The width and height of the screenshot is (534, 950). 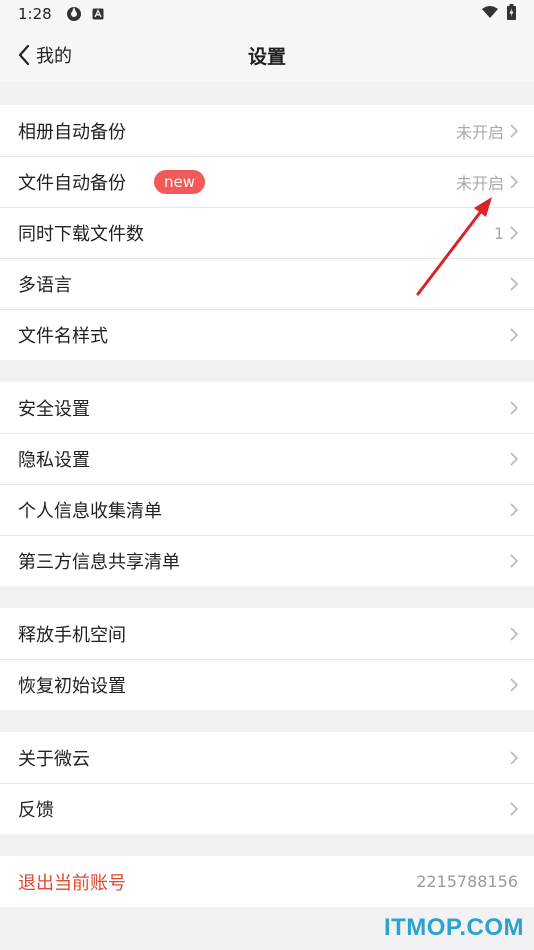 I want to click on settings-group-storage: 释放手机空间 恢复初始设置, so click(x=267, y=659).